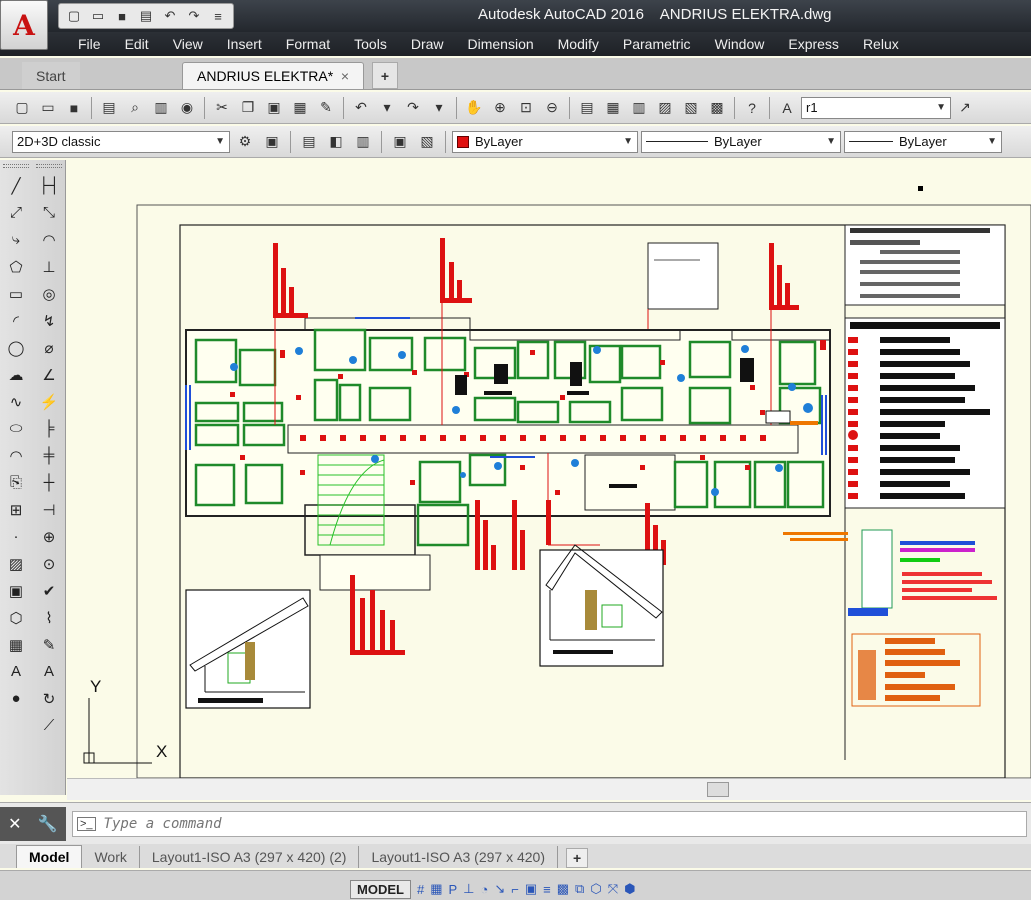 The image size is (1031, 900). Describe the element at coordinates (16, 212) in the screenshot. I see `construction-line-icon: ⤢` at that location.